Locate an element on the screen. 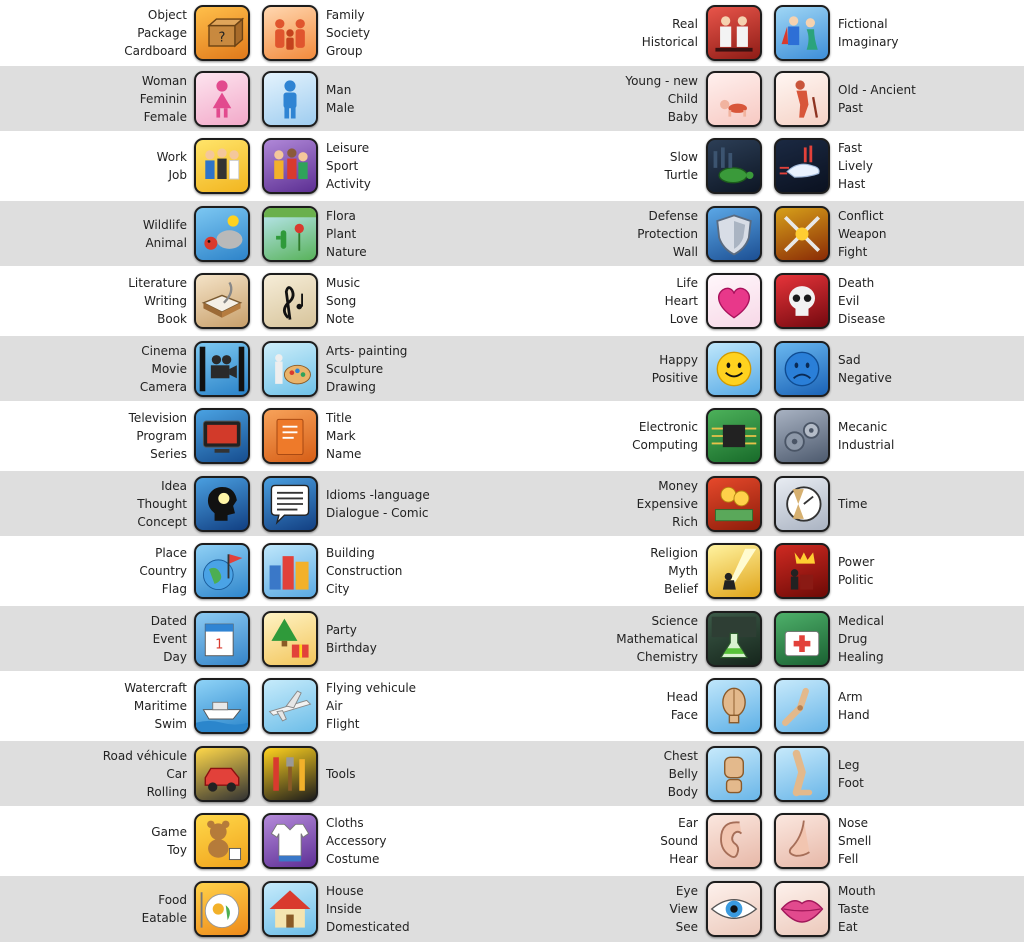  category-word: Watercraft is located at coordinates (155, 688).